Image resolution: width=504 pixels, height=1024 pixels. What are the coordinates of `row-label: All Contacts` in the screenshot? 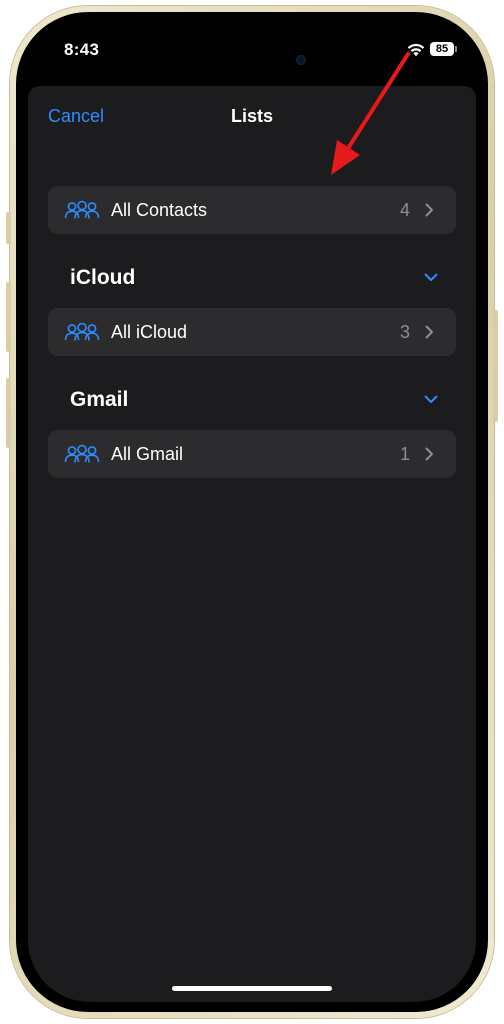 It's located at (159, 210).